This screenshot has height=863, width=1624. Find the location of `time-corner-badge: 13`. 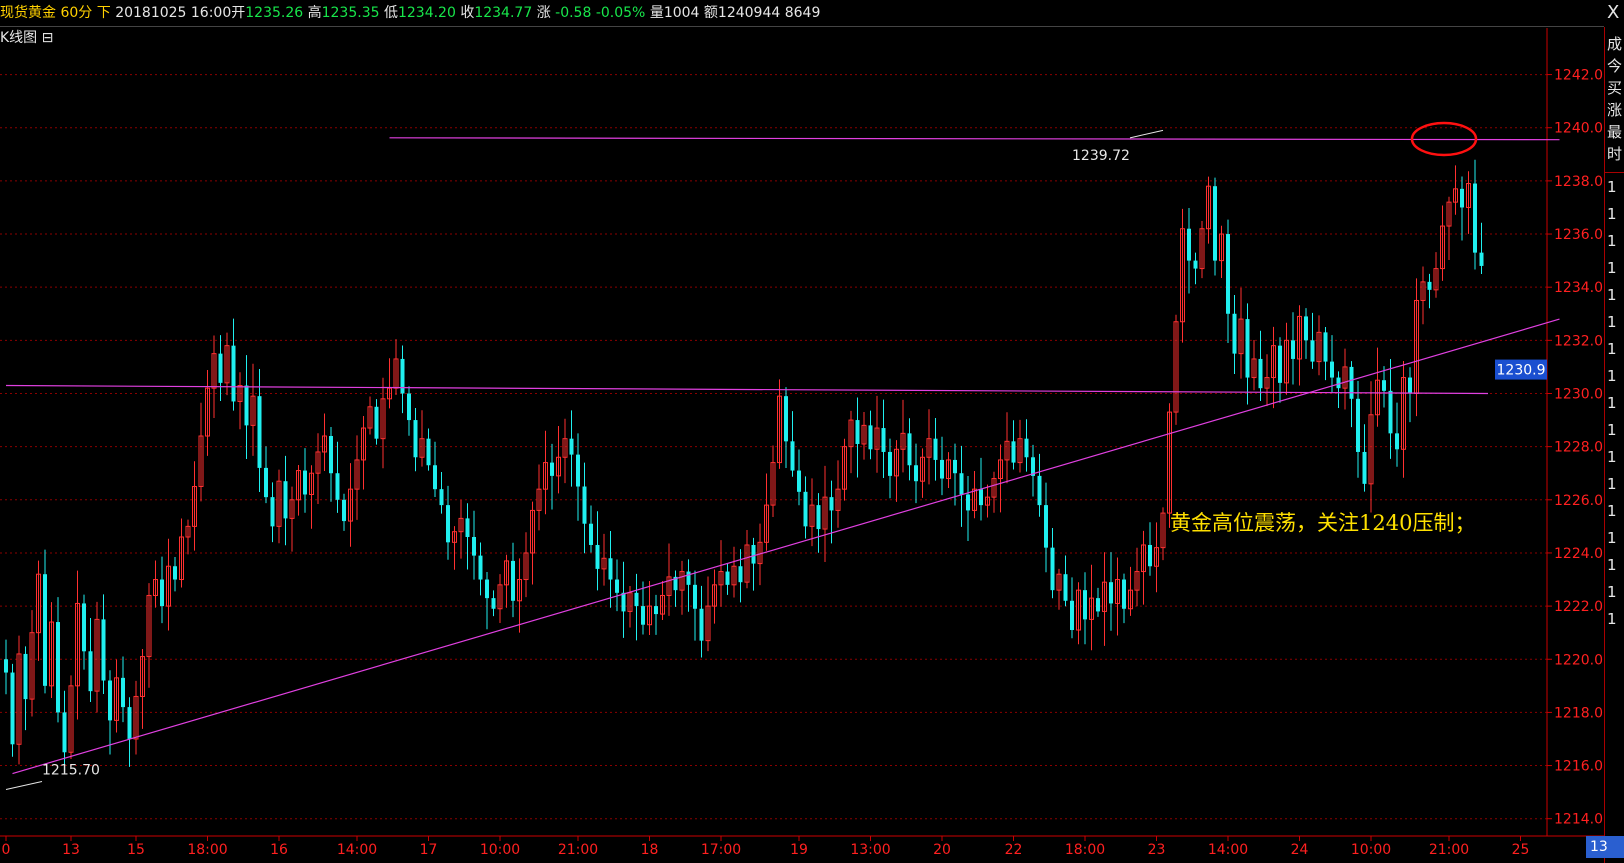

time-corner-badge: 13 is located at coordinates (1605, 847).